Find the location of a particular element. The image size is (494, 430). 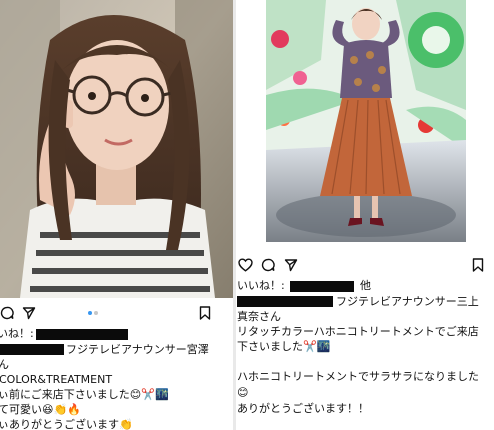

caption-line: 真奈さん is located at coordinates (259, 316).